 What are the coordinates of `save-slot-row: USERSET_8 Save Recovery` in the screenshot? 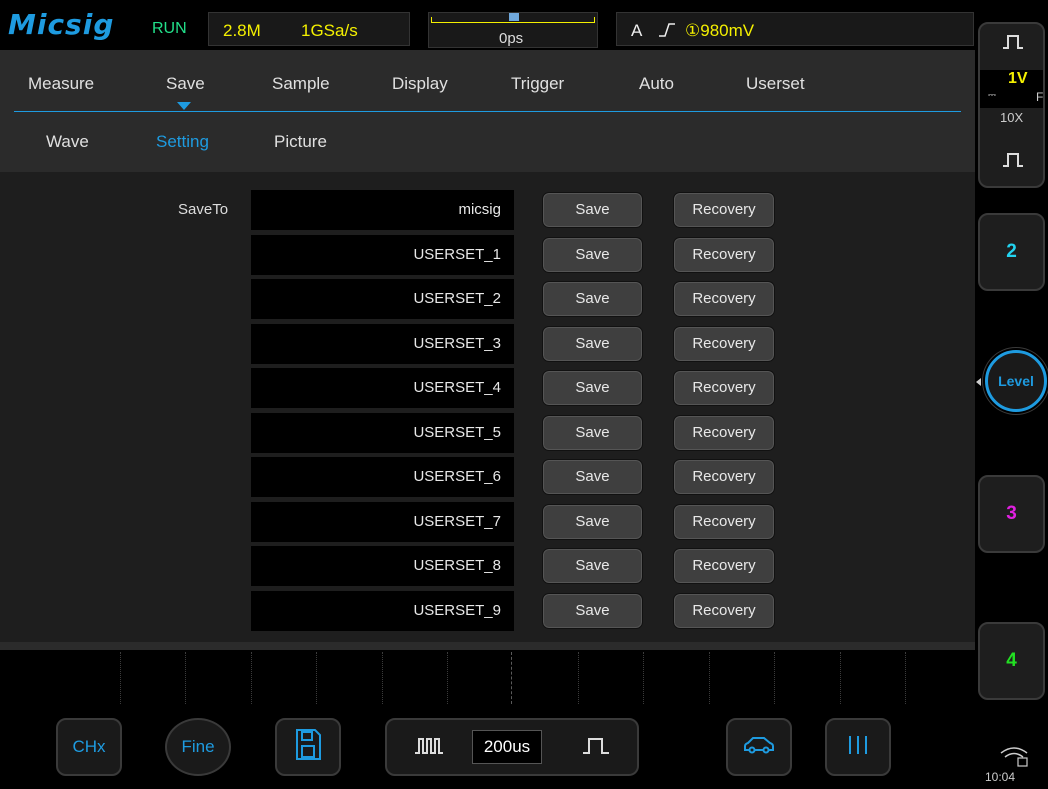 It's located at (516, 566).